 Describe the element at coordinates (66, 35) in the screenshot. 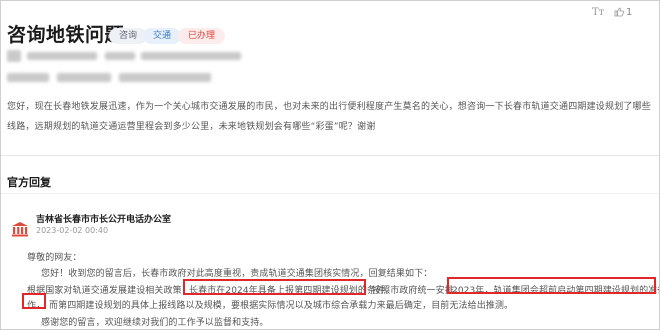

I see `page-title: 咨询地铁问题` at that location.